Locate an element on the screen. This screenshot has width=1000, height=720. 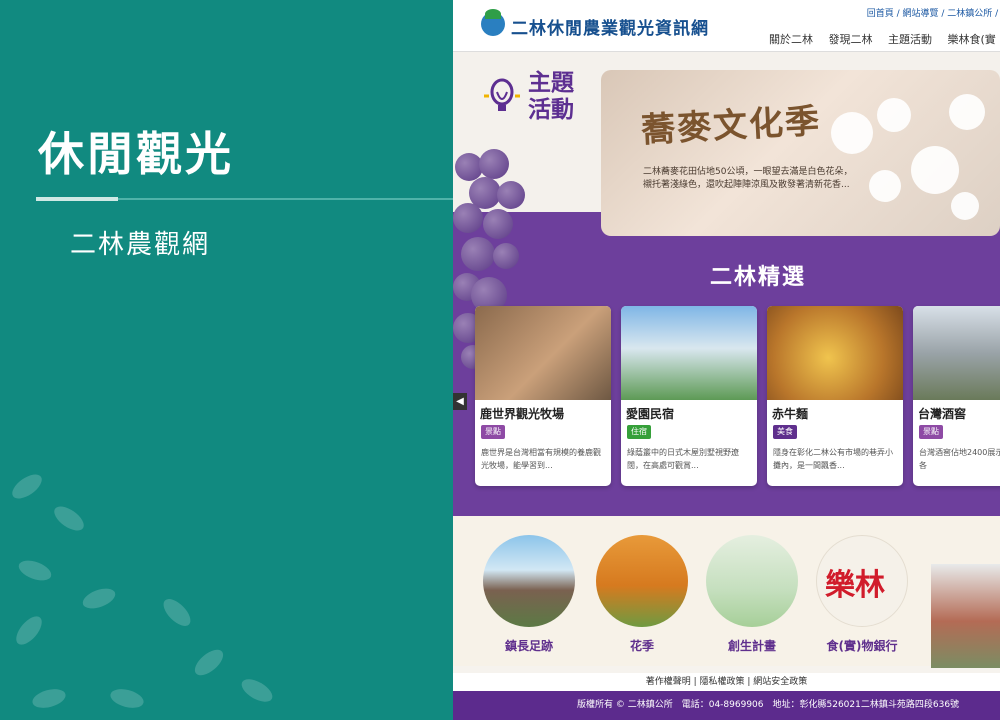
theme-title: 主題 活動 is located at coordinates (551, 96).